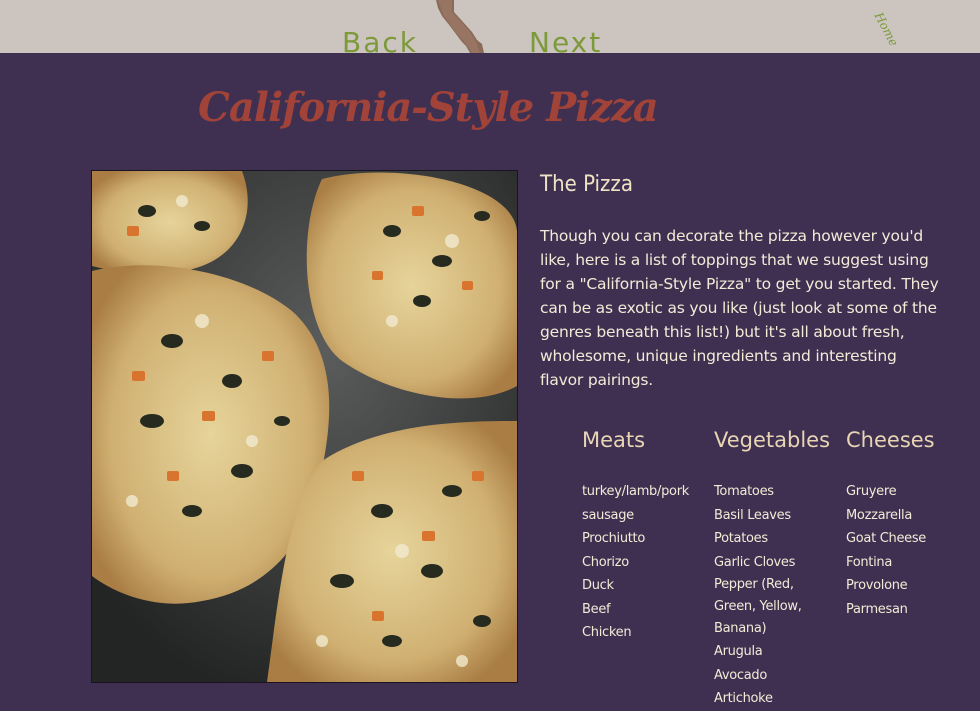 The width and height of the screenshot is (980, 711). Describe the element at coordinates (607, 632) in the screenshot. I see `list-item: Chicken` at that location.